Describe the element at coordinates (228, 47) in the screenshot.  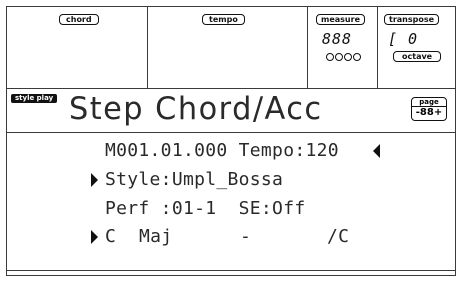
I see `tempo-cell: tempo` at that location.